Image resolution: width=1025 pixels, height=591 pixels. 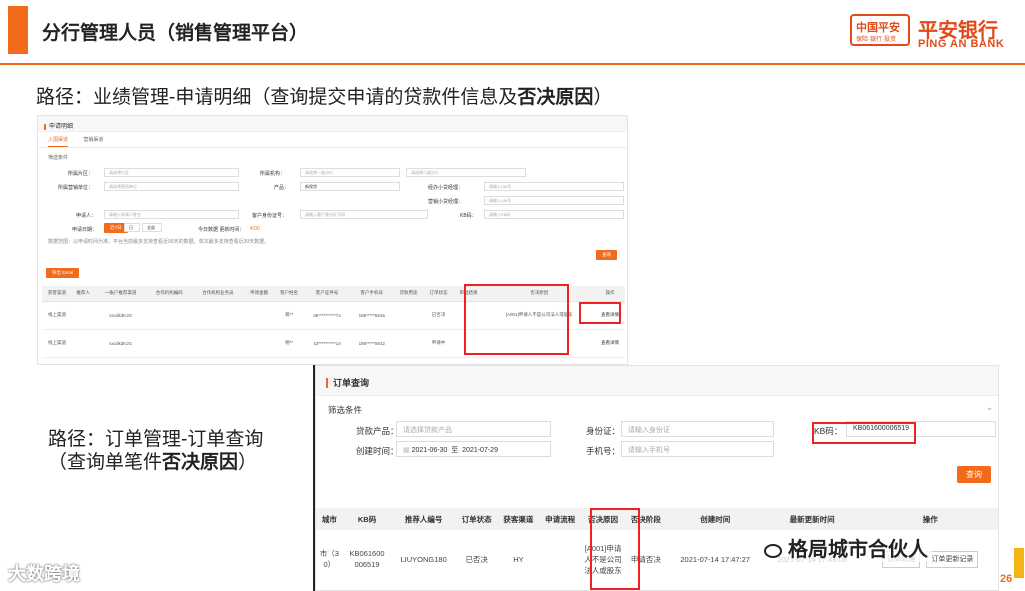 I want to click on org1-select: 请选择一级分行, so click(x=350, y=172).